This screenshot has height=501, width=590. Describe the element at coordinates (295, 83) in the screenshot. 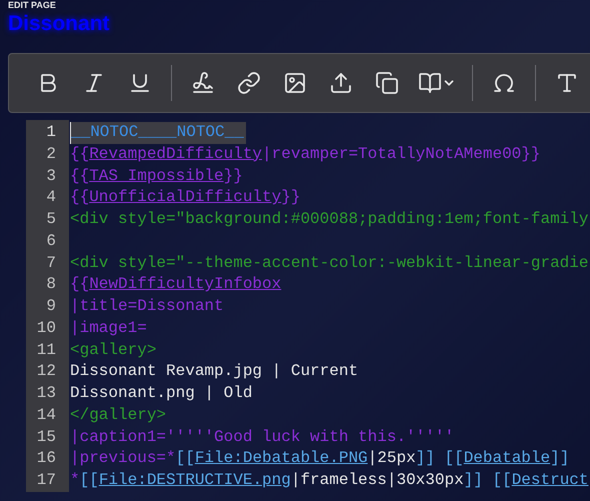

I see `image-icon` at that location.